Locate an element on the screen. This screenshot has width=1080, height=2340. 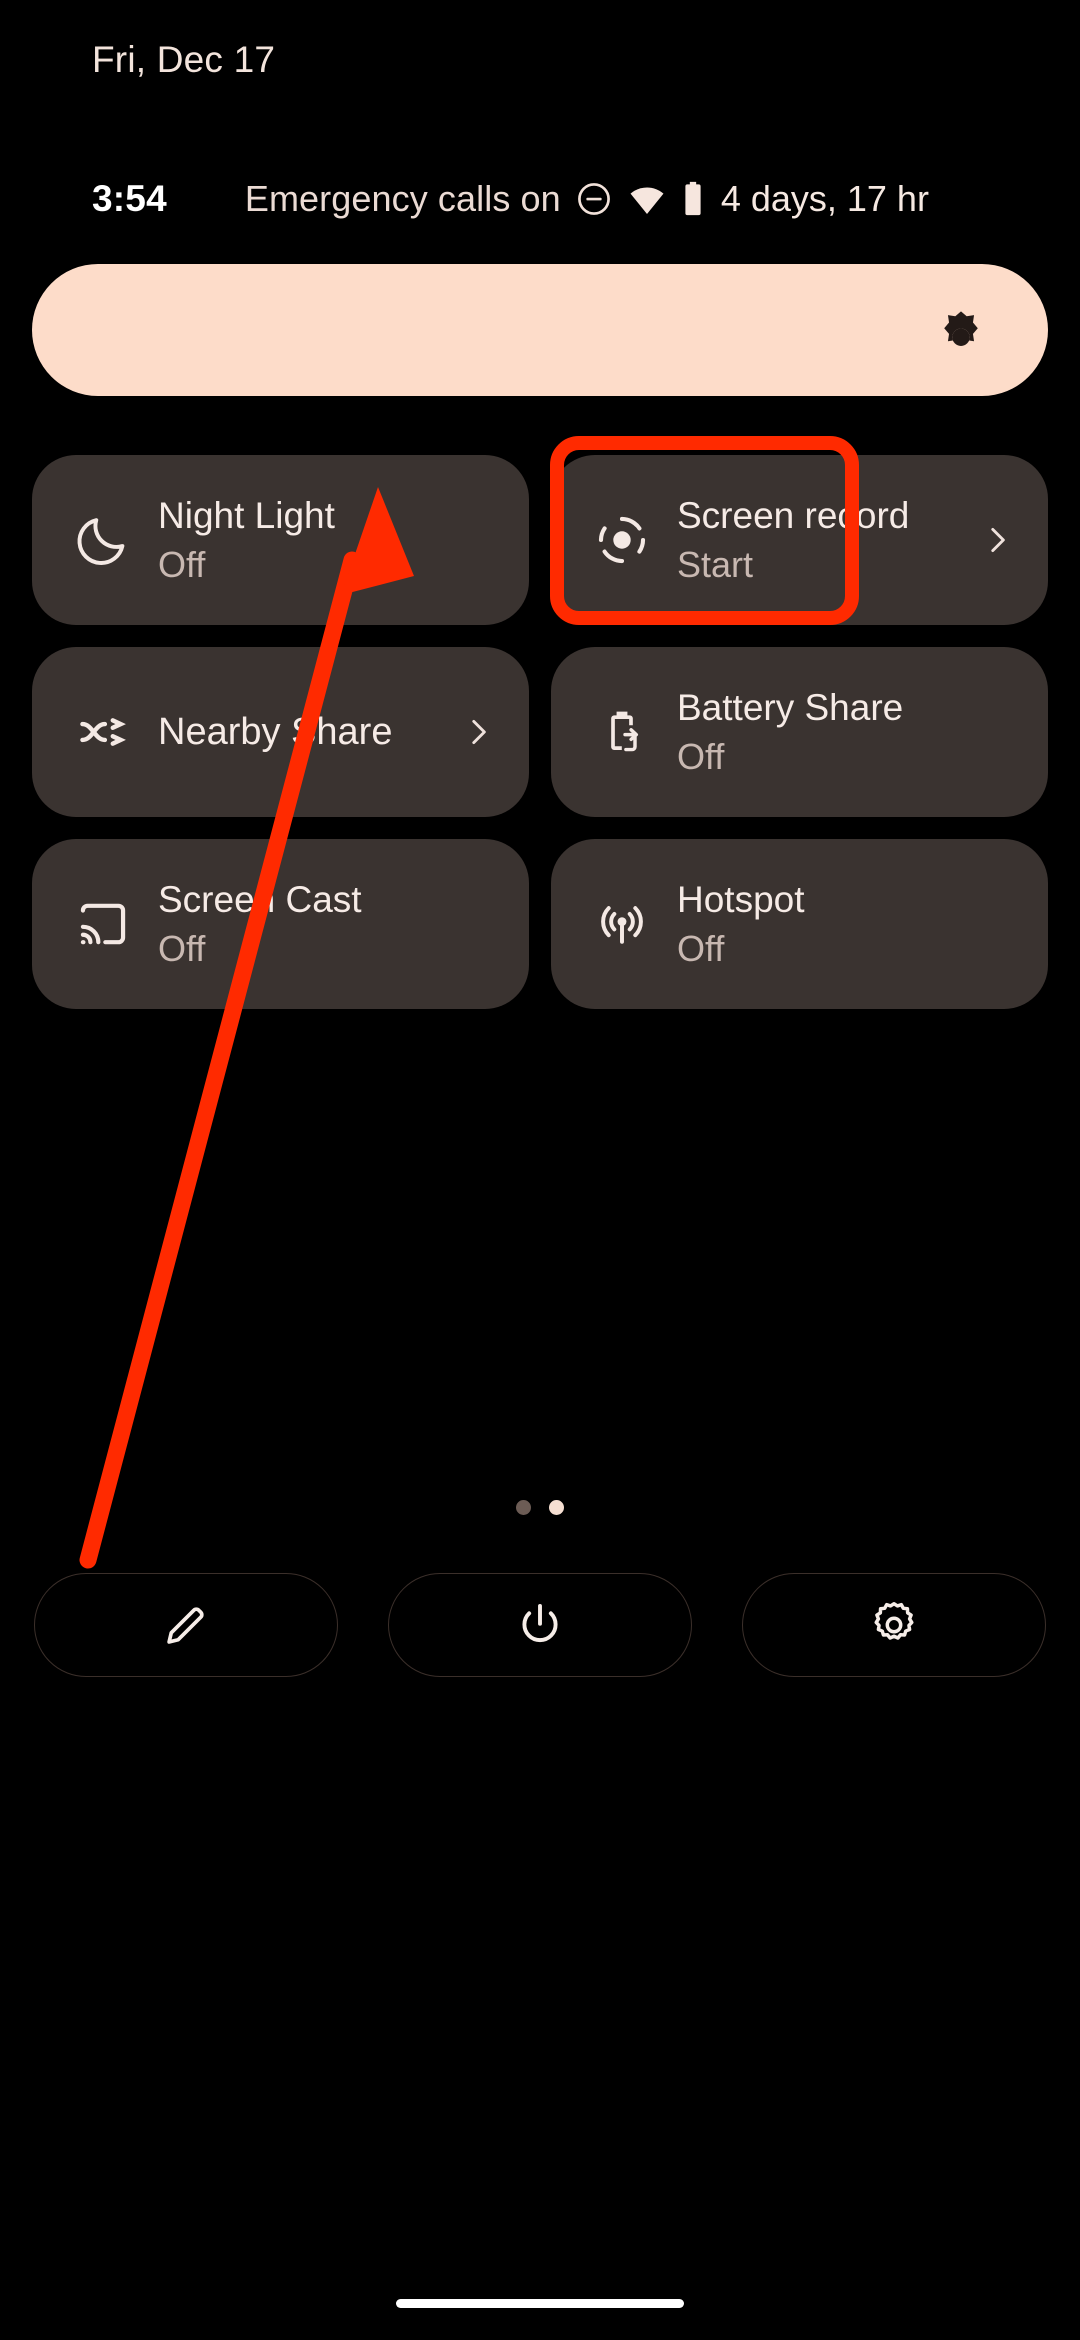
bottom-button-bar is located at coordinates (540, 1625).